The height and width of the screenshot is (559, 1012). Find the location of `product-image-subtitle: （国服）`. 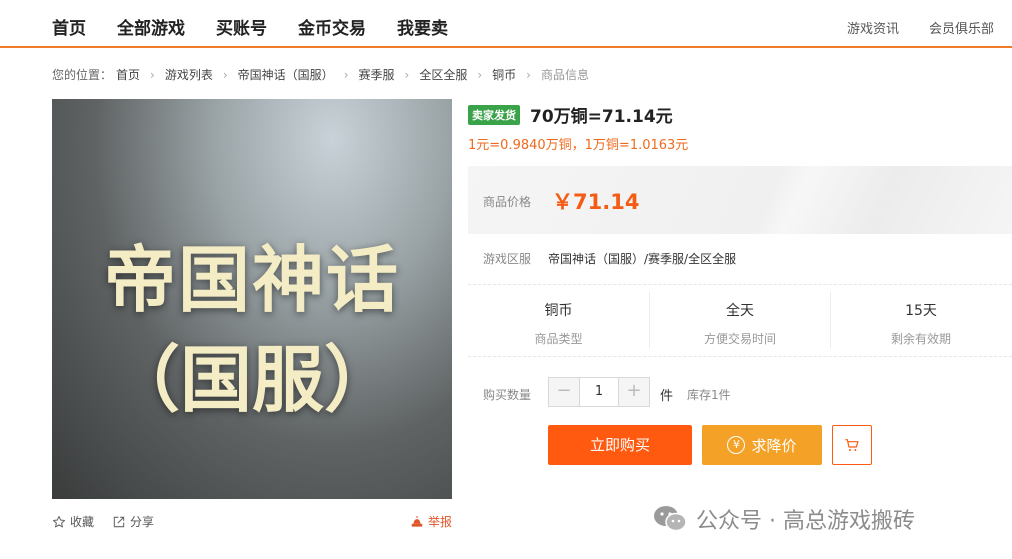

product-image-subtitle: （国服） is located at coordinates (251, 380).